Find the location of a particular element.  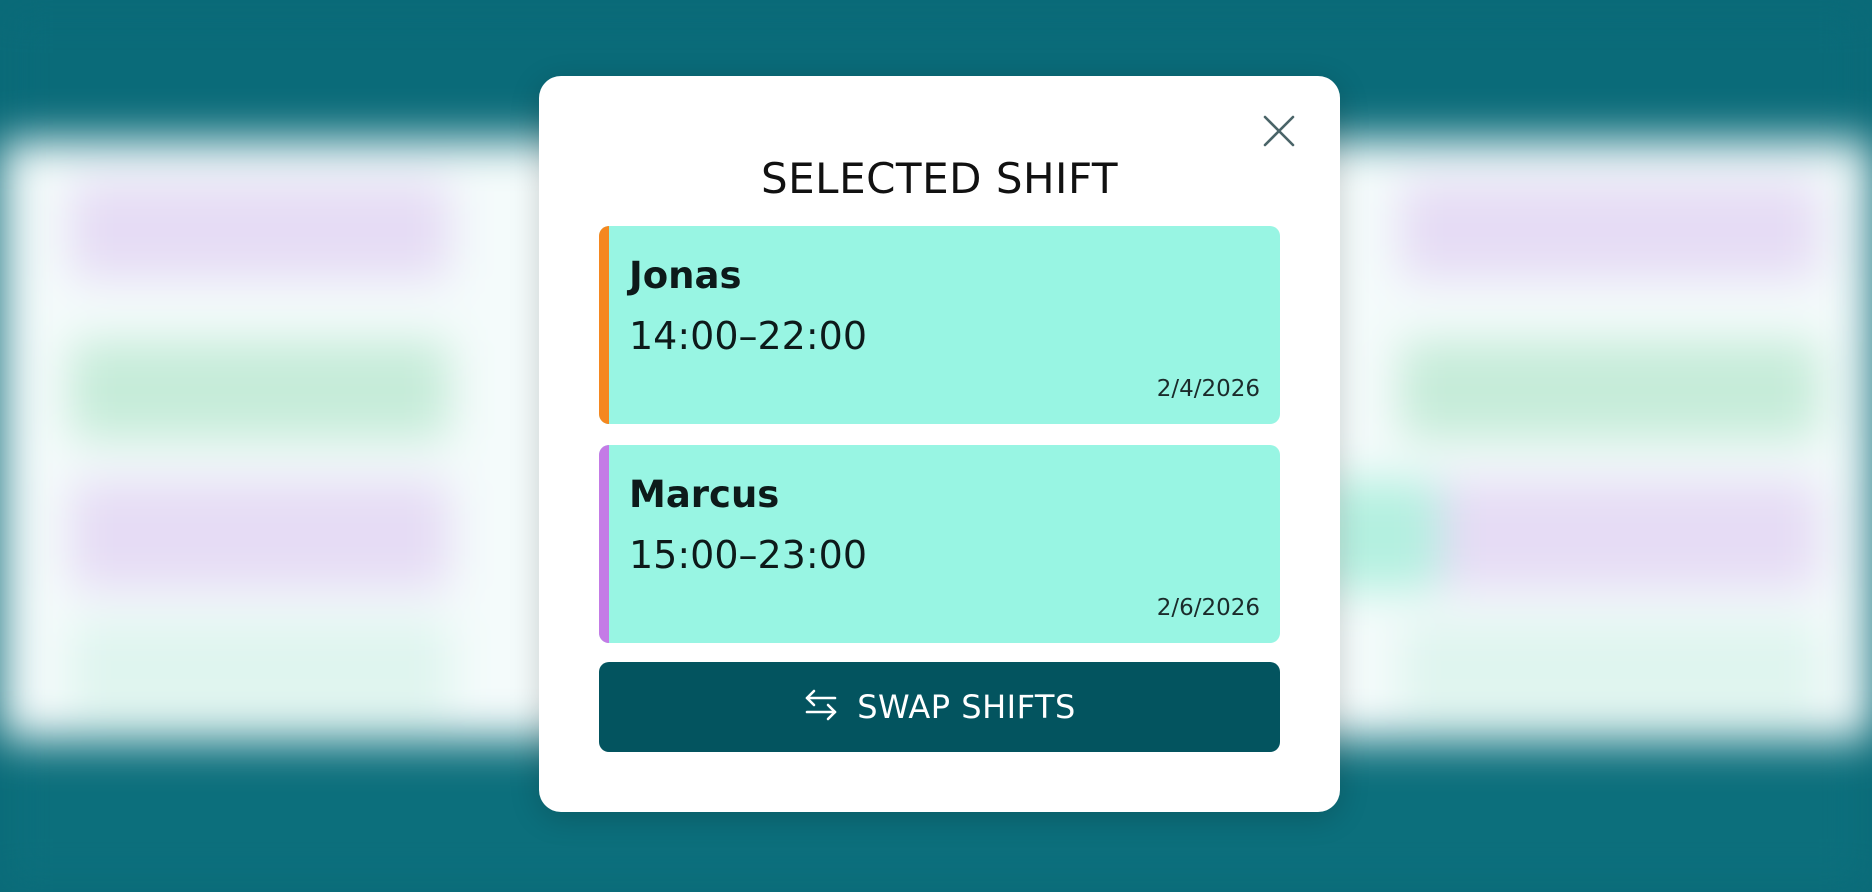

swap-shifts-button: SWAP SHIFTS is located at coordinates (939, 707).